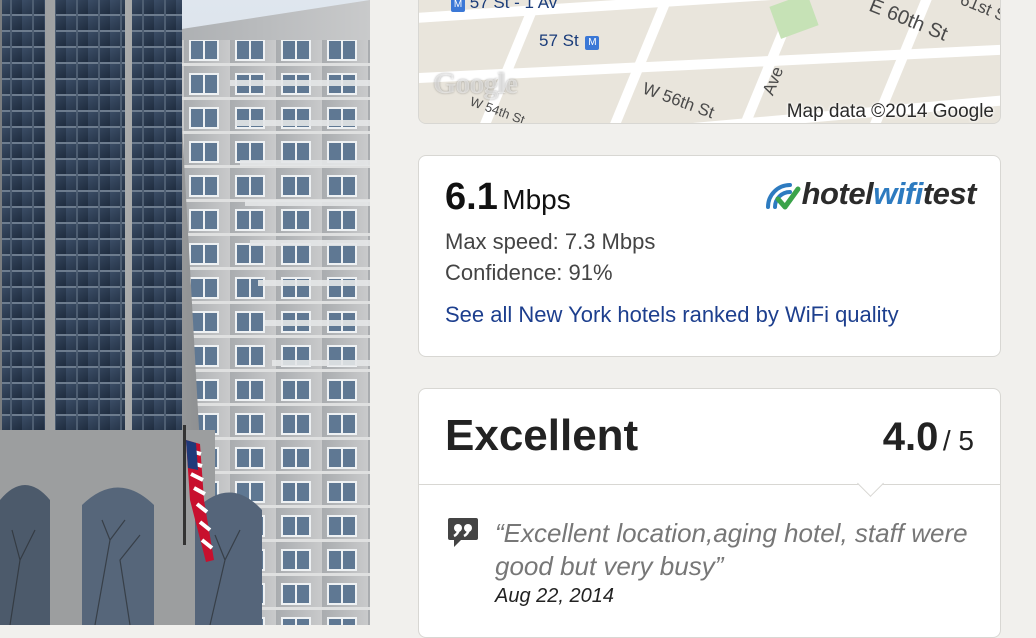  I want to click on confidence-text: Confidence: 91%, so click(529, 272).